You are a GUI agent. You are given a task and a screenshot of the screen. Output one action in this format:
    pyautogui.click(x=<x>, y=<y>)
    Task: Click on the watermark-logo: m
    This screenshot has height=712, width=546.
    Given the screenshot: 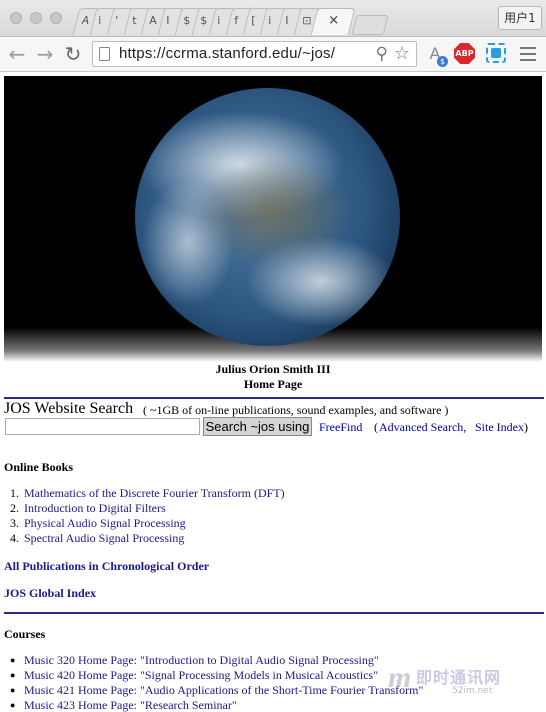 What is the action you would take?
    pyautogui.click(x=400, y=677)
    